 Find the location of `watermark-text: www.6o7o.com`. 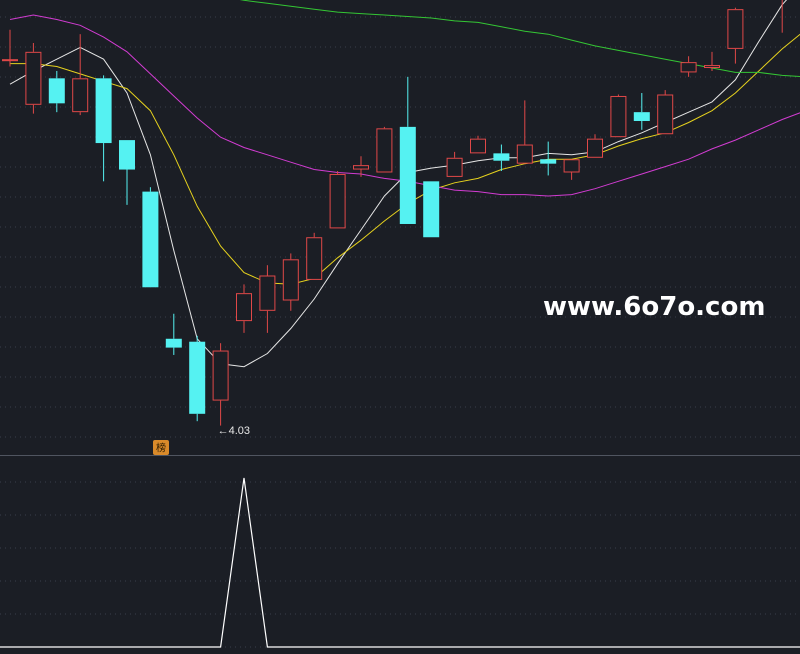

watermark-text: www.6o7o.com is located at coordinates (654, 307).